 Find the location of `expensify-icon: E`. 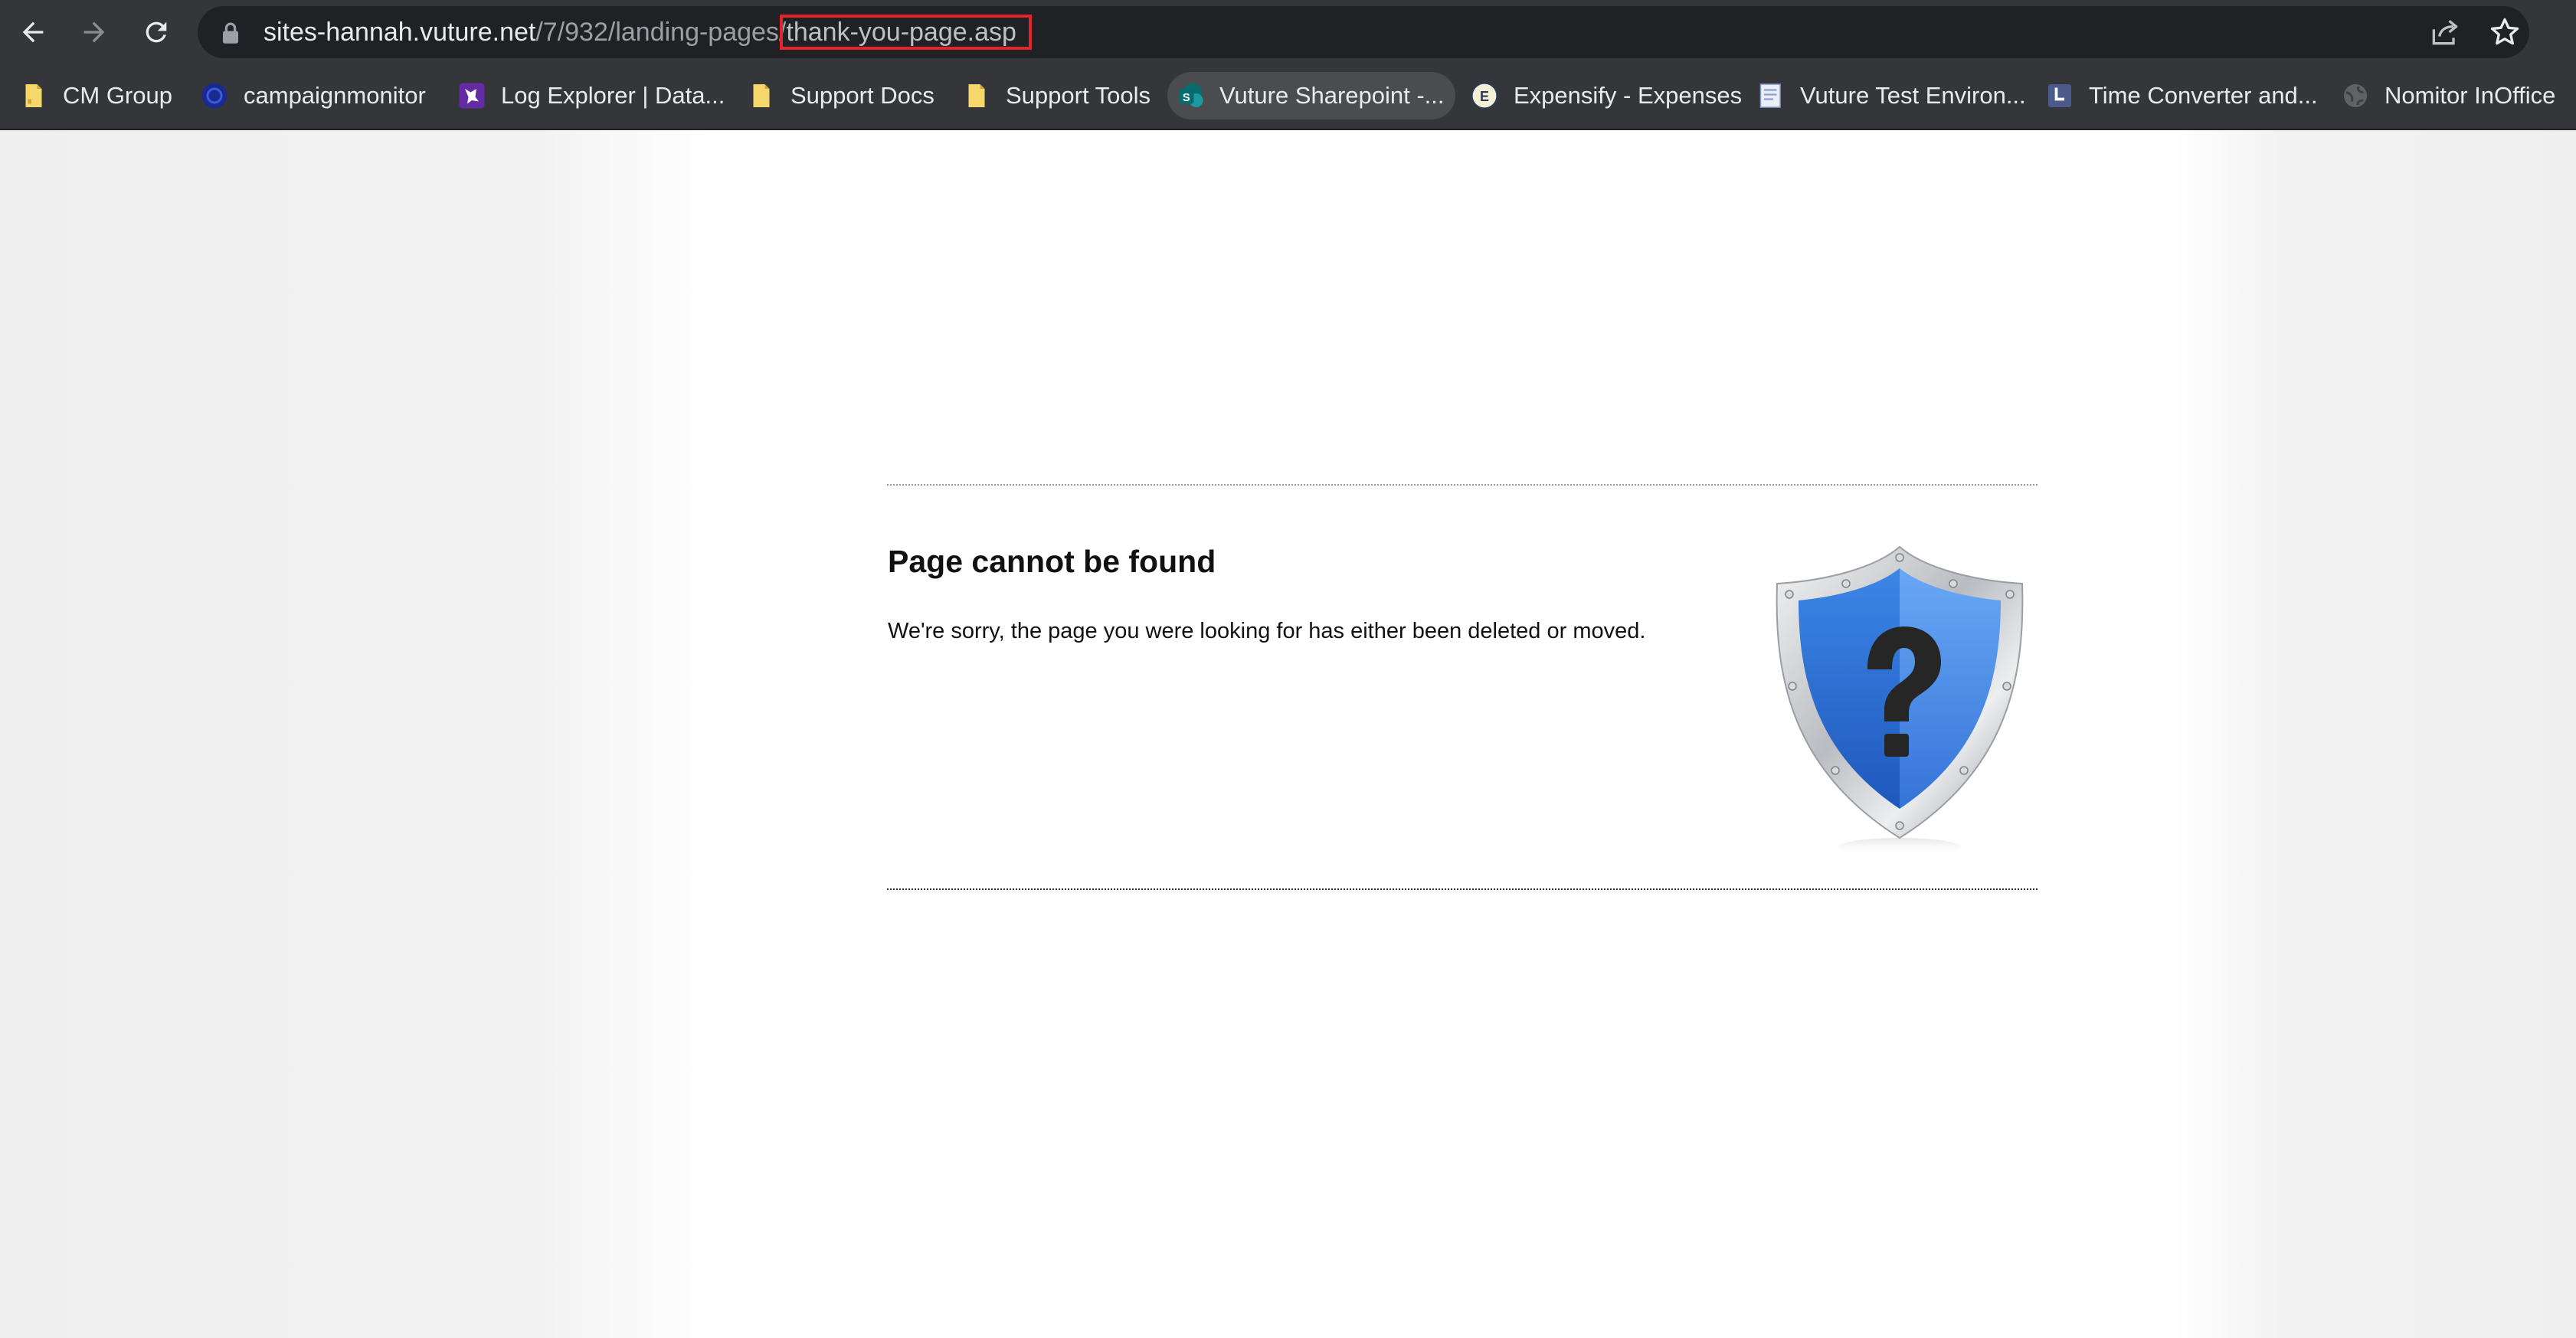

expensify-icon: E is located at coordinates (1484, 96).